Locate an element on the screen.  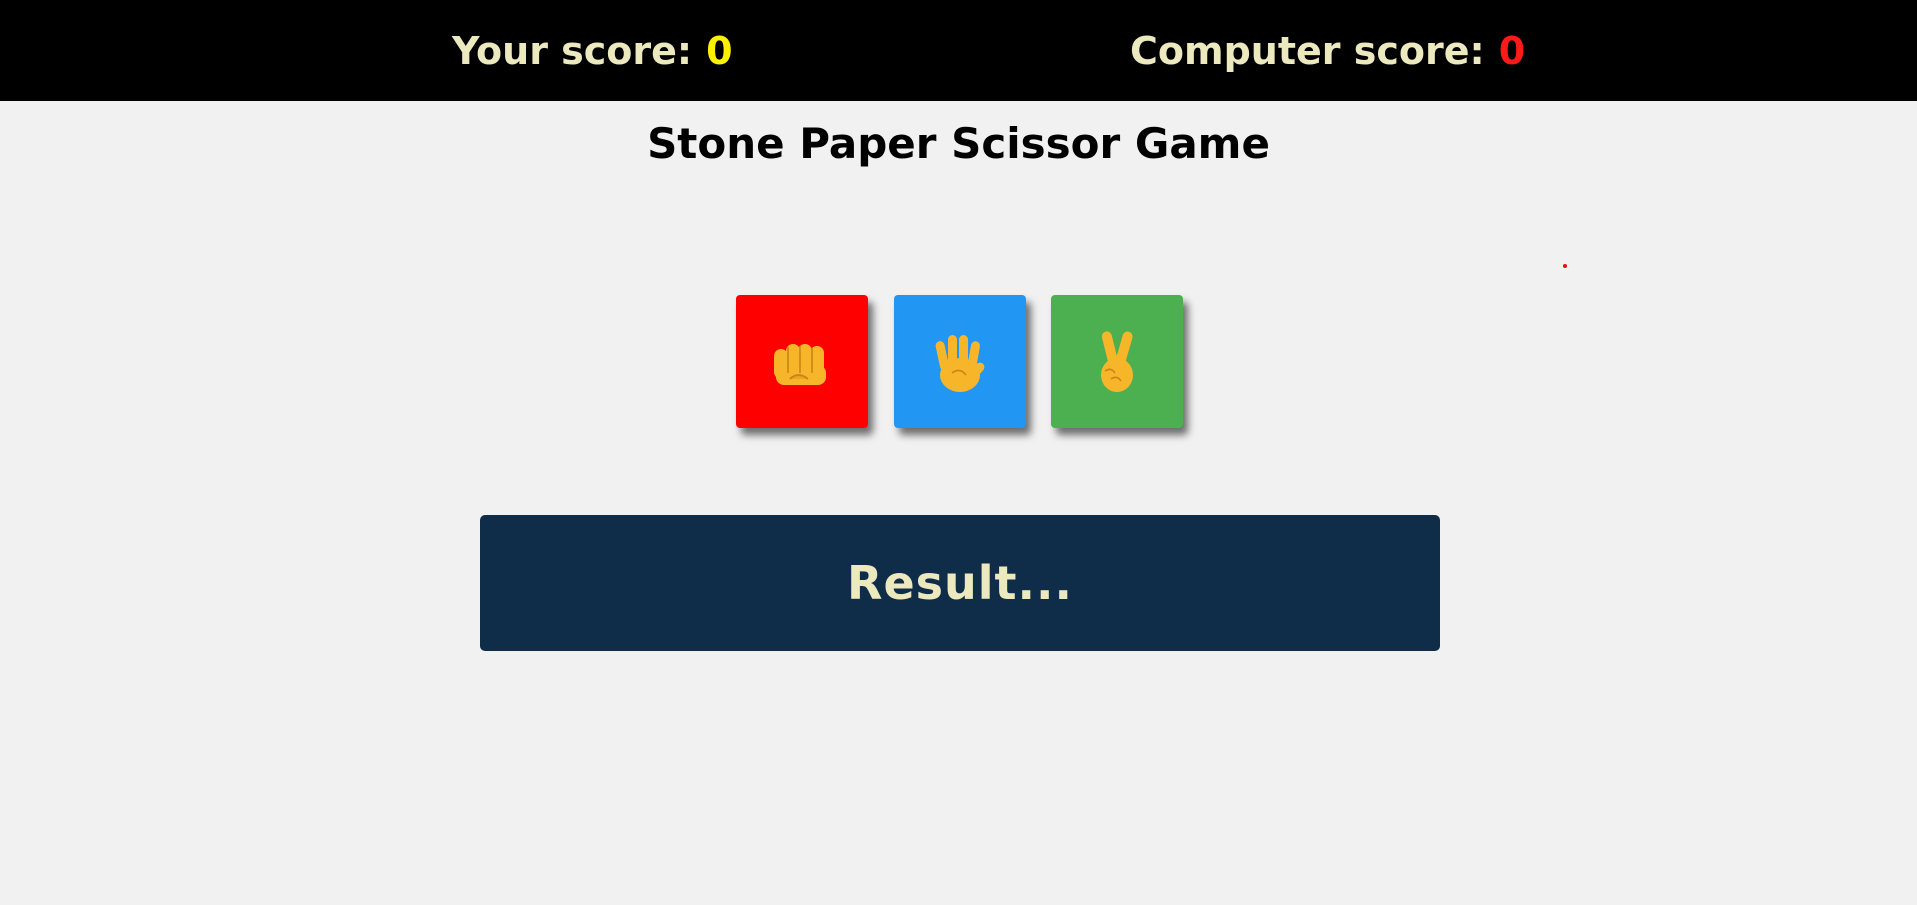
stone-choice-button is located at coordinates (802, 361).